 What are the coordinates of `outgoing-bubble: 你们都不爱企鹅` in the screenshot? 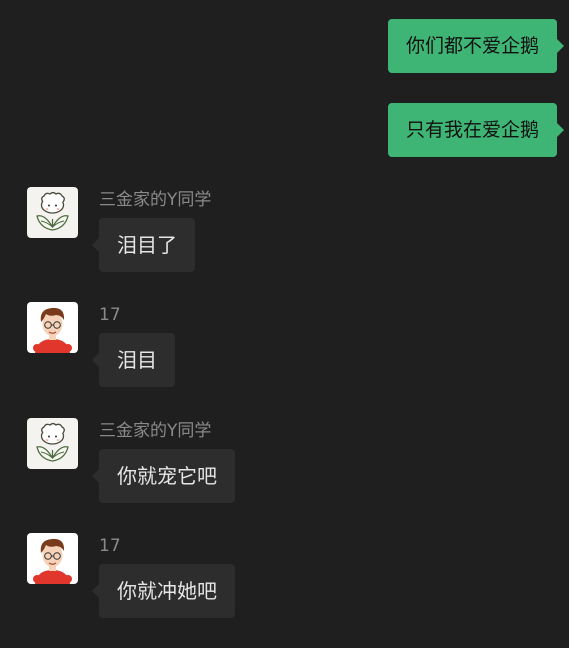 It's located at (476, 46).